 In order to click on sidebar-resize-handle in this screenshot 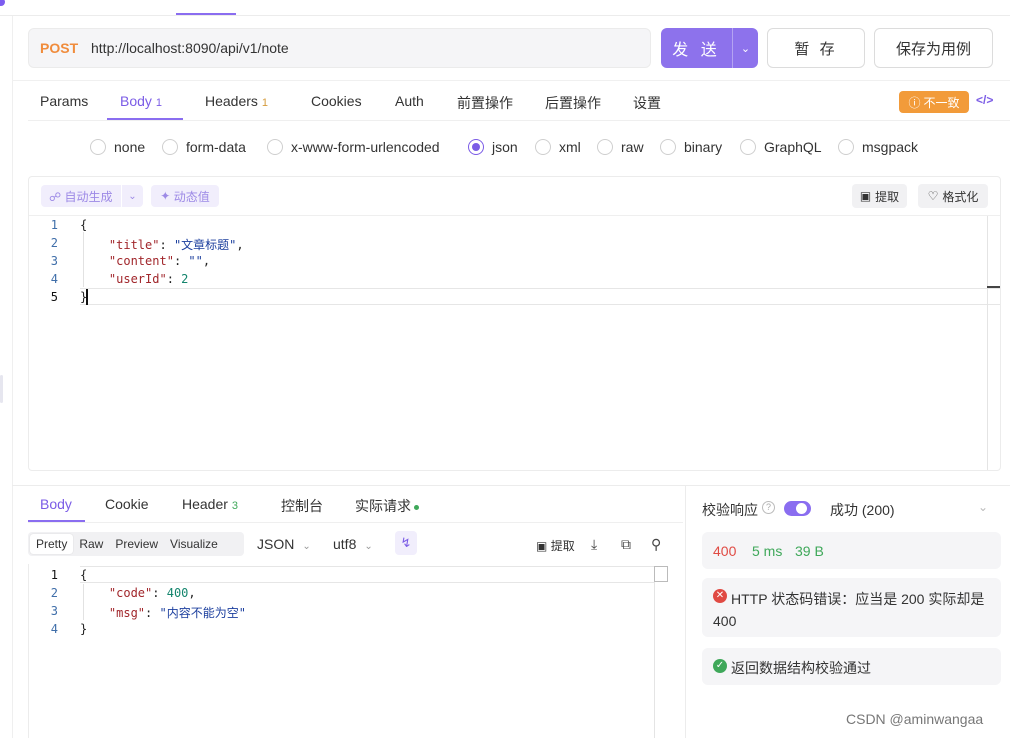, I will do `click(1, 389)`.